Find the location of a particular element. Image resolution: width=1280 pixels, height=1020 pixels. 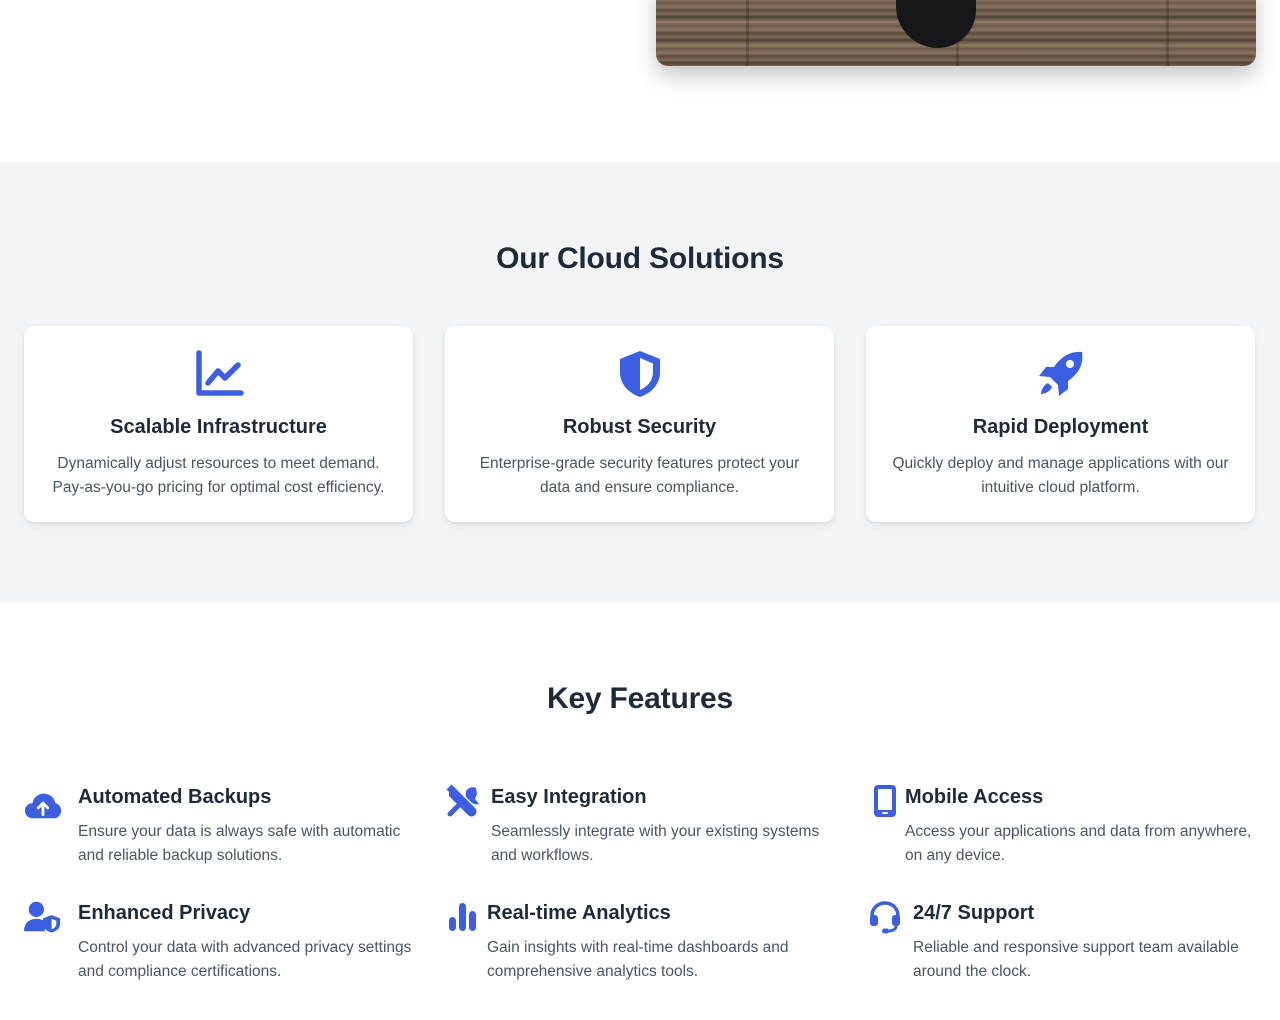

hero-image is located at coordinates (956, 33).